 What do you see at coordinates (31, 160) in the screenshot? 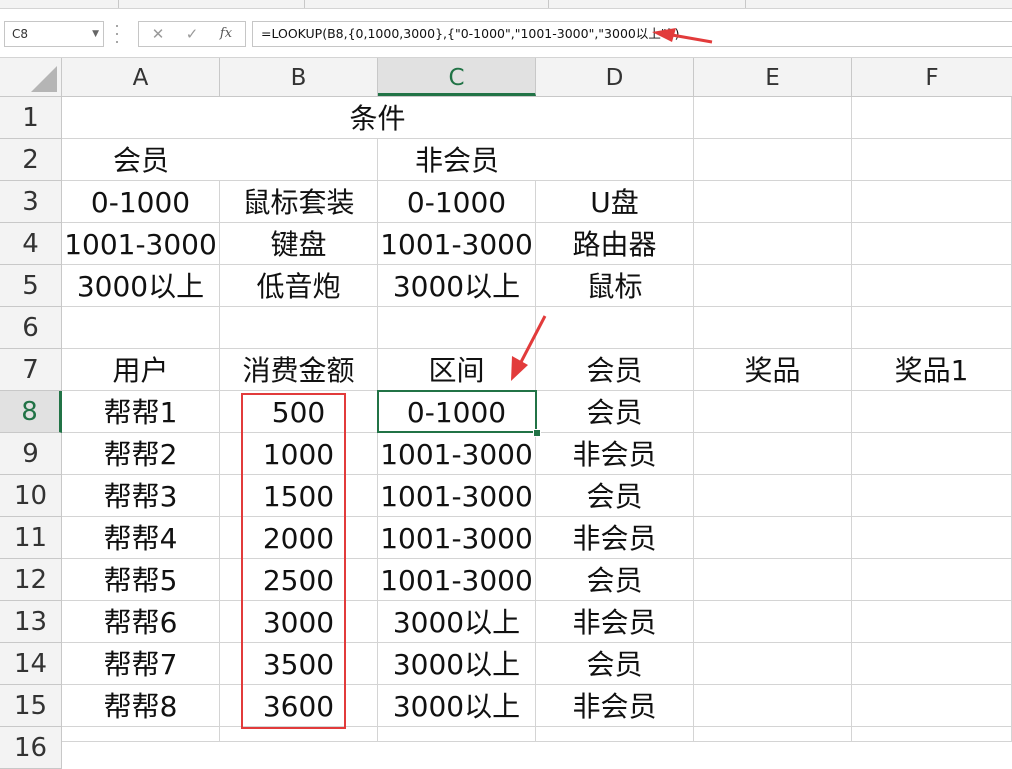
I see `row-header: 2` at bounding box center [31, 160].